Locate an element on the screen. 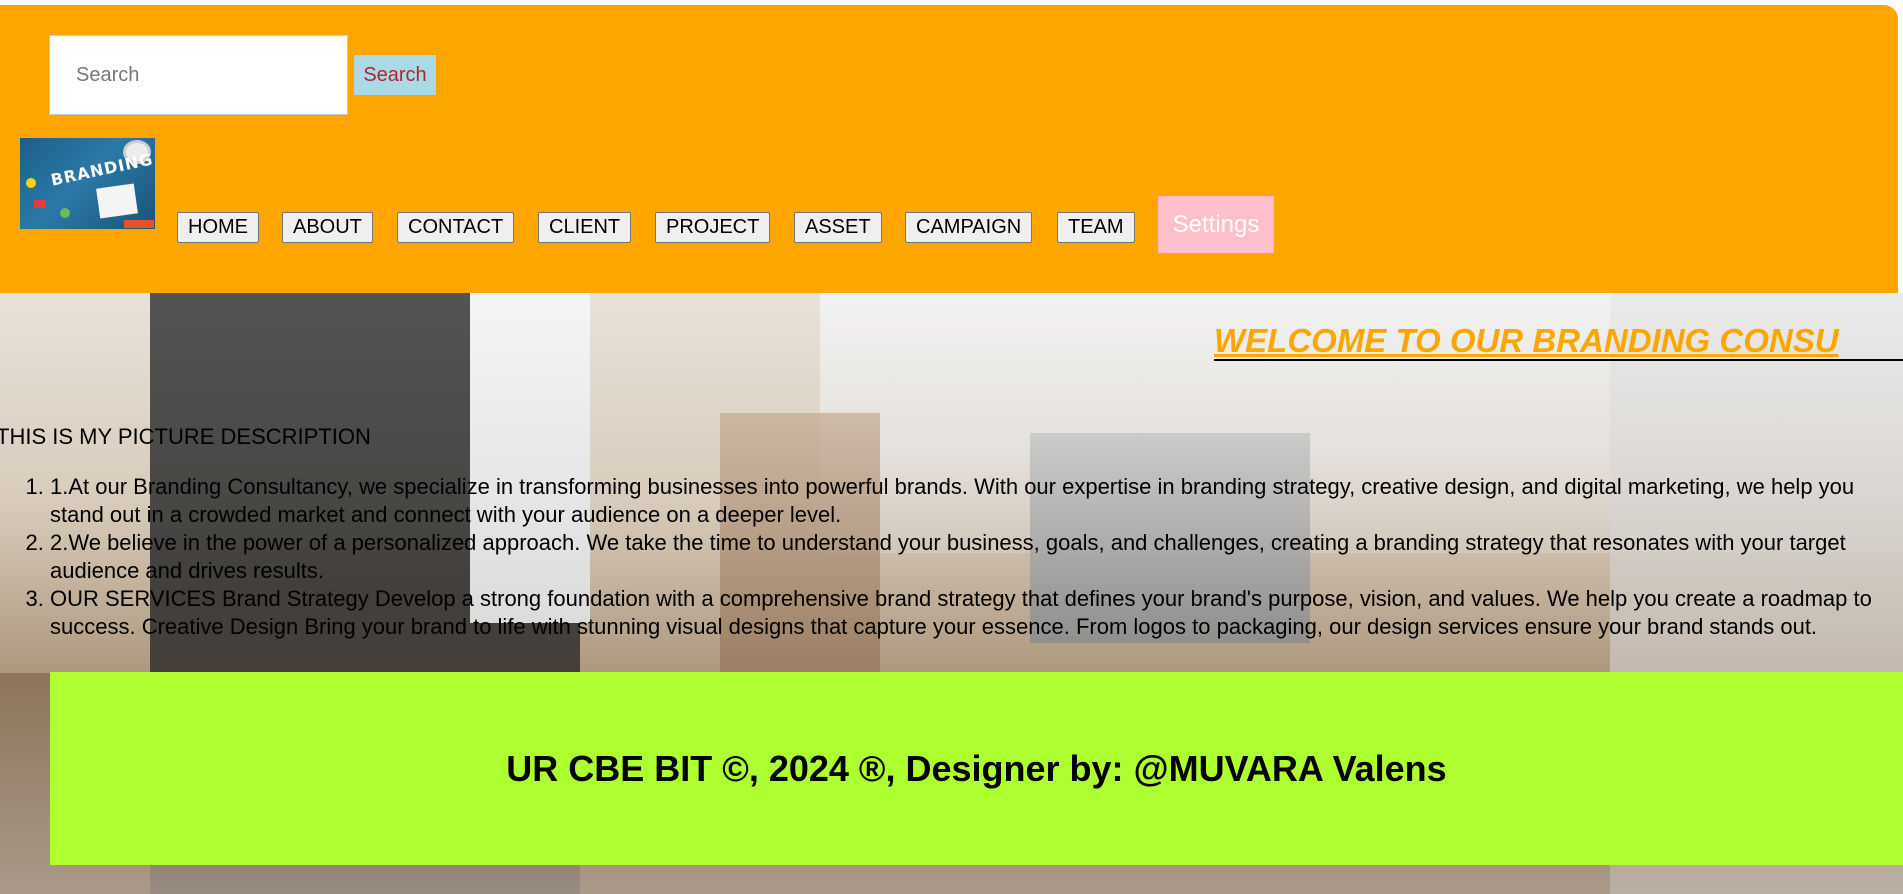  nav-project-button: PROJECT is located at coordinates (713, 227).